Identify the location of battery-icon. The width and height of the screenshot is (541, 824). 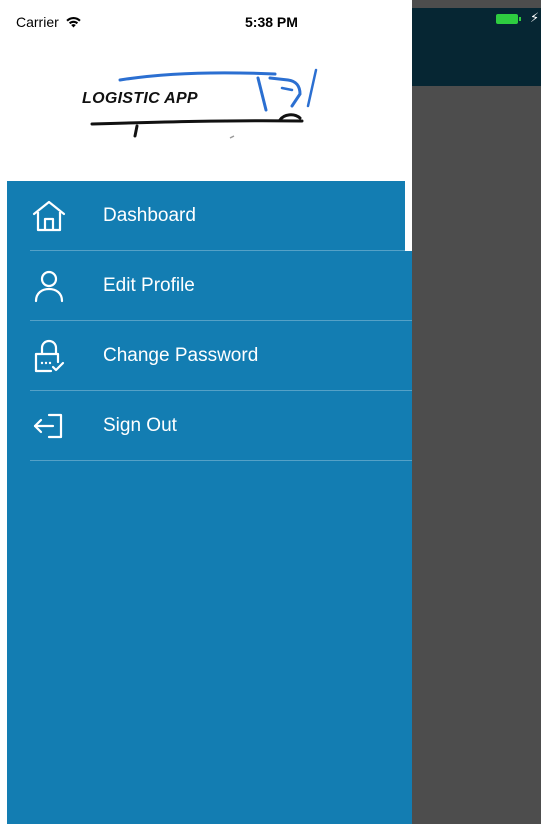
(507, 19).